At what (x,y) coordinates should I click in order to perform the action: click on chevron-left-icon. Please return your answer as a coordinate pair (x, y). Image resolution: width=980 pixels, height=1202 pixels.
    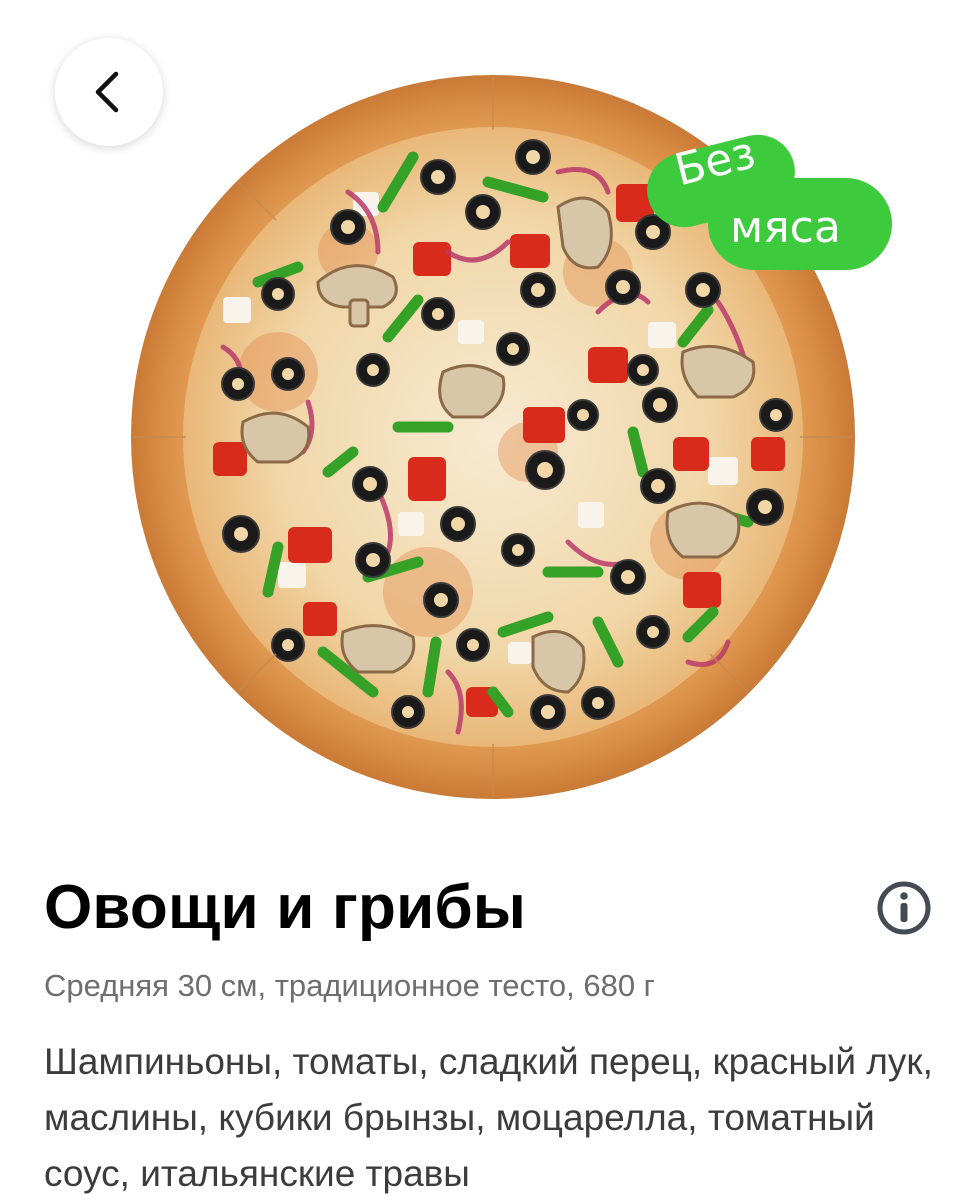
    Looking at the image, I should click on (107, 92).